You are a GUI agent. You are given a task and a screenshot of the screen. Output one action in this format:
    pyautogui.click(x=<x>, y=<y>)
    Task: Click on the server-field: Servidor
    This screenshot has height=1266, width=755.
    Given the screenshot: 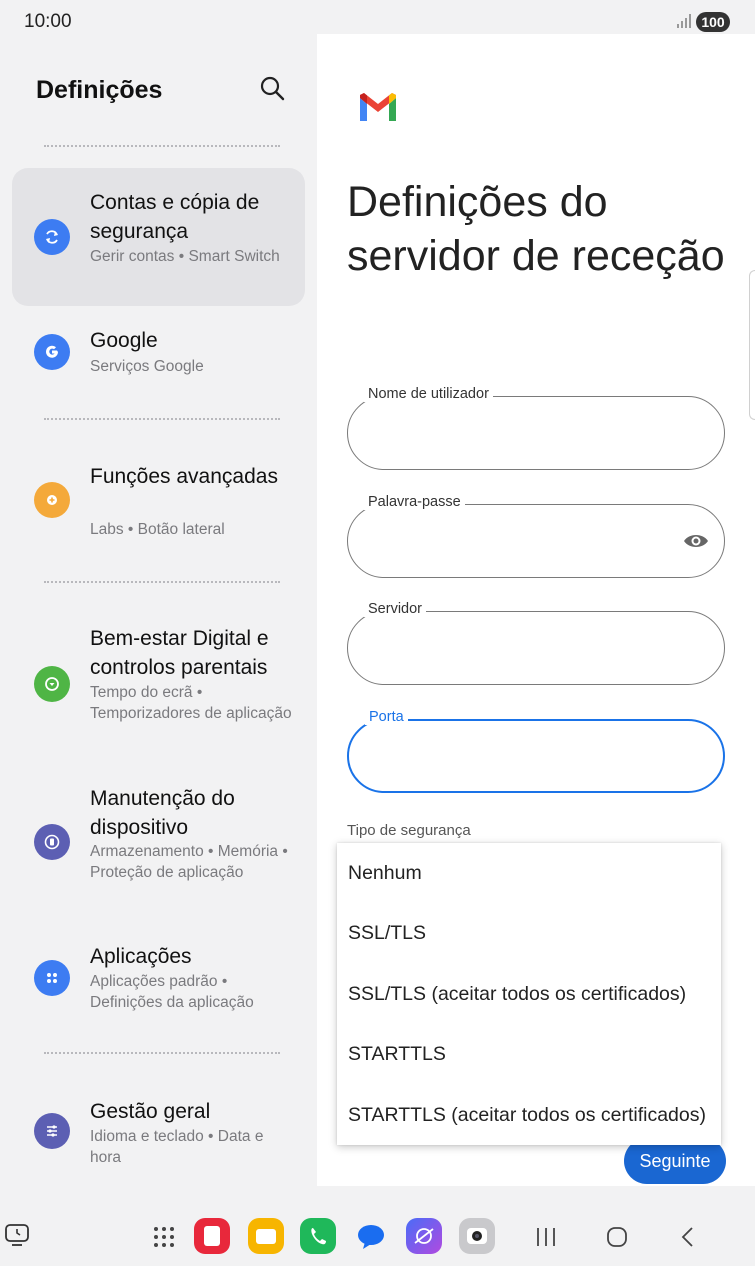 What is the action you would take?
    pyautogui.click(x=536, y=643)
    